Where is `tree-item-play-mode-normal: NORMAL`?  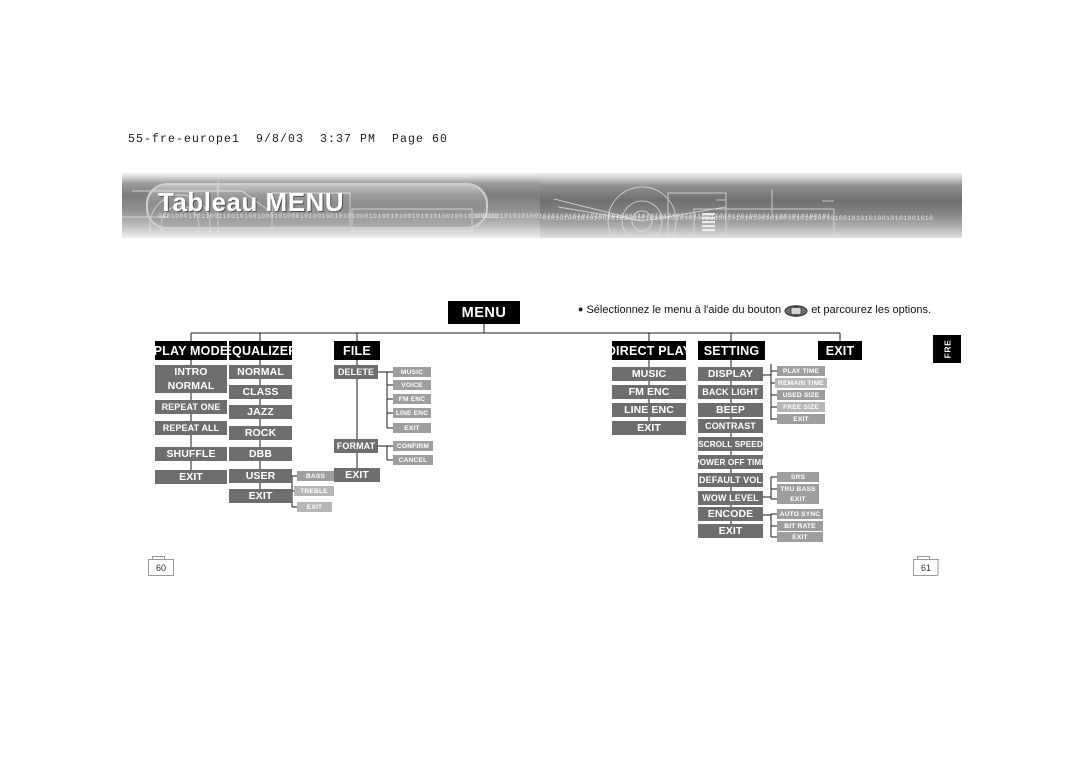 tree-item-play-mode-normal: NORMAL is located at coordinates (191, 386).